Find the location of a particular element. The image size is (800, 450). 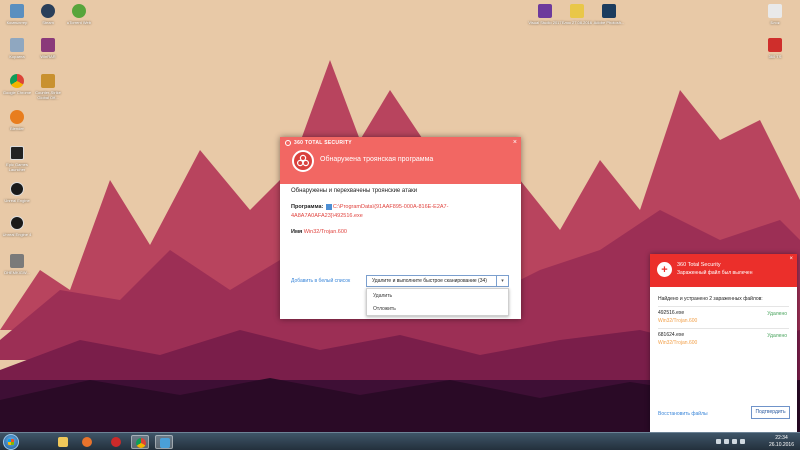

notification-close-button: × is located at coordinates (791, 259).